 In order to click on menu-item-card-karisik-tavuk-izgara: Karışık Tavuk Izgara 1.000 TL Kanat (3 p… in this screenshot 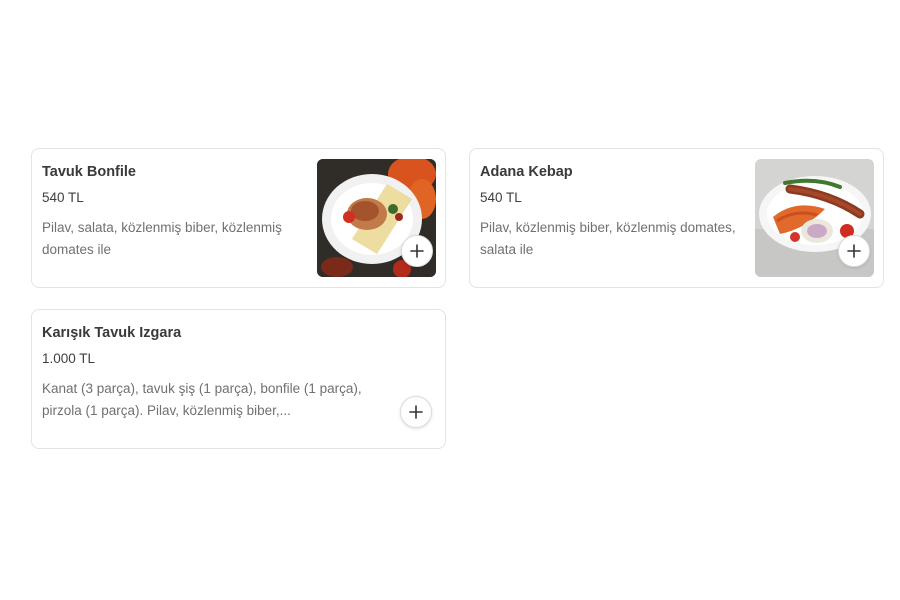, I will do `click(238, 379)`.